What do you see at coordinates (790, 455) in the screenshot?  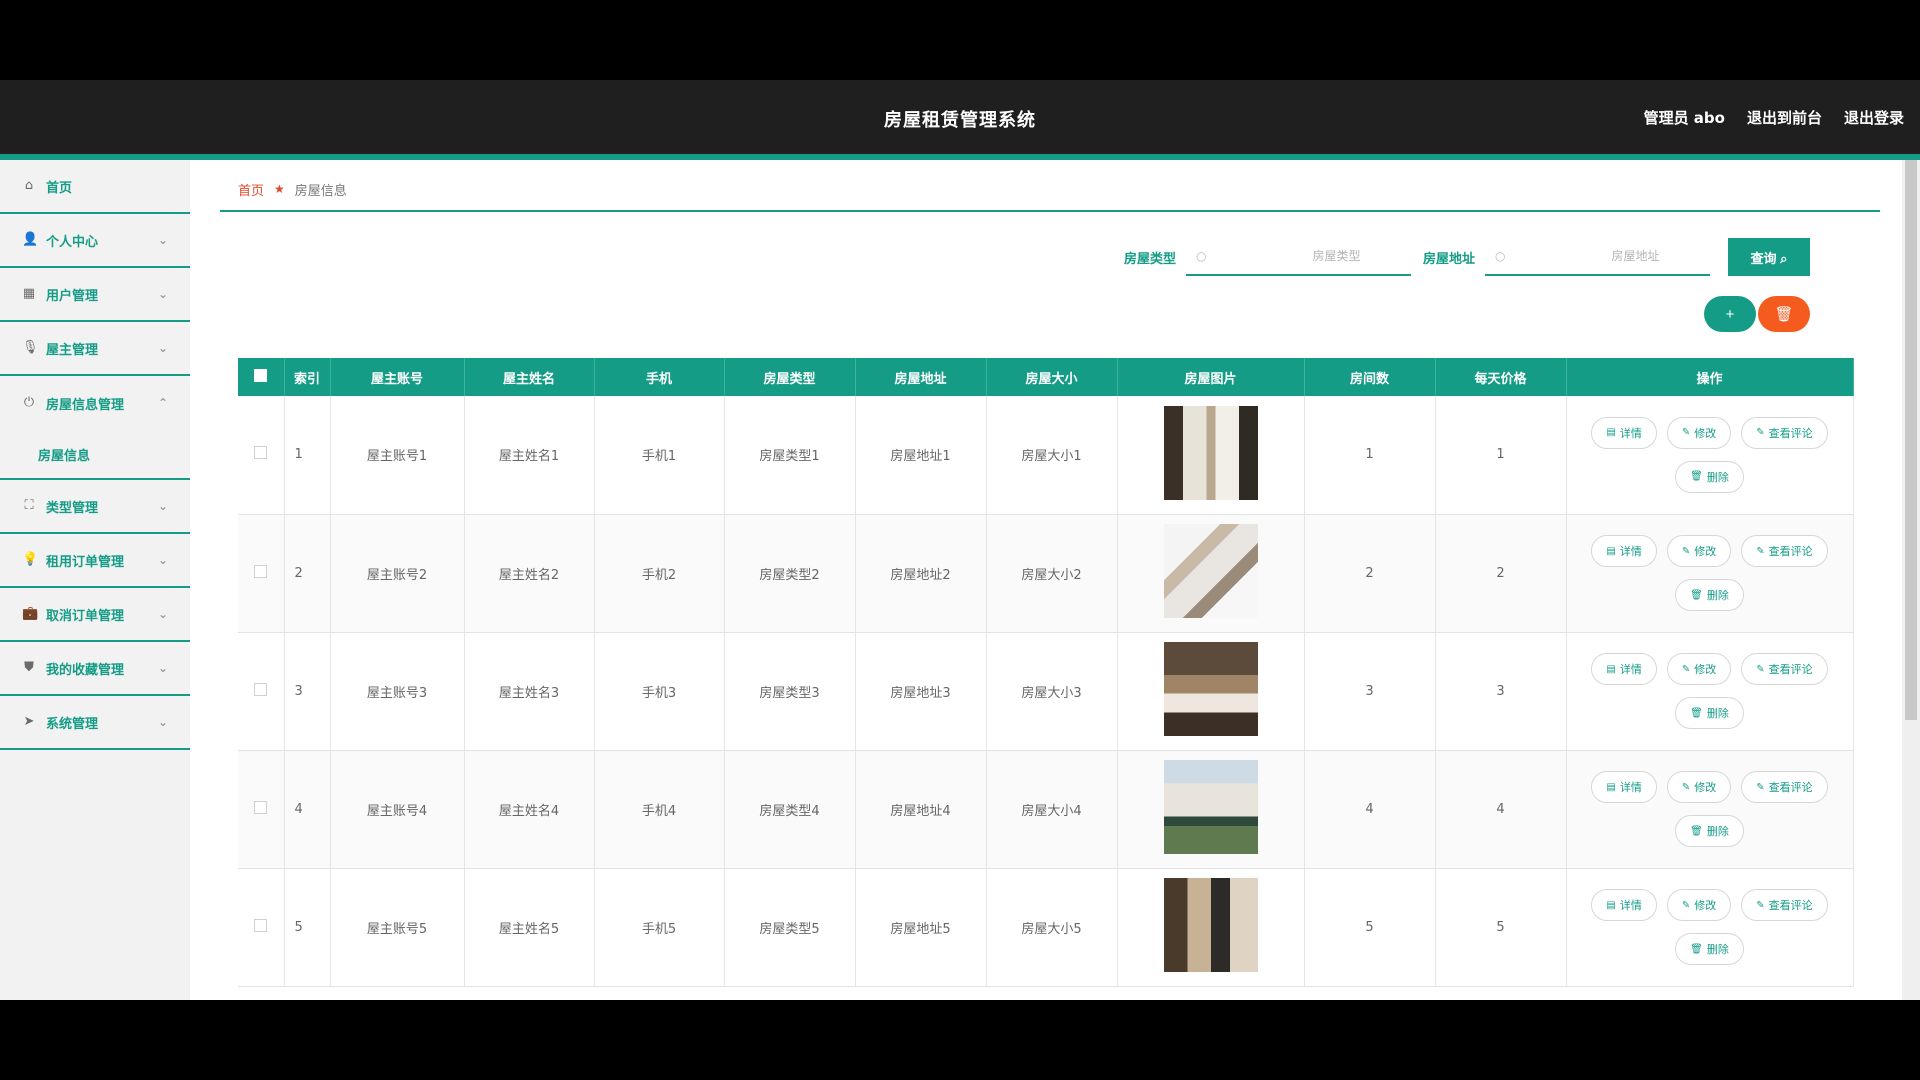 I see `cell-house-type: 房屋类型1` at bounding box center [790, 455].